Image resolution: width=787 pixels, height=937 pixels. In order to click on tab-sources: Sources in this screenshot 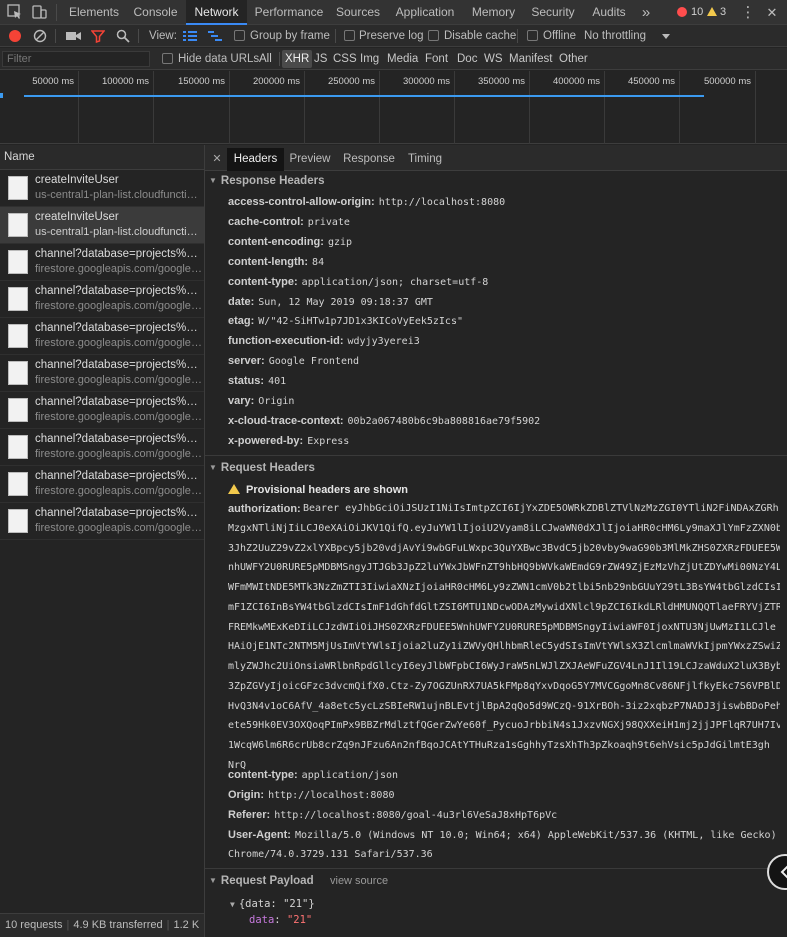, I will do `click(358, 12)`.